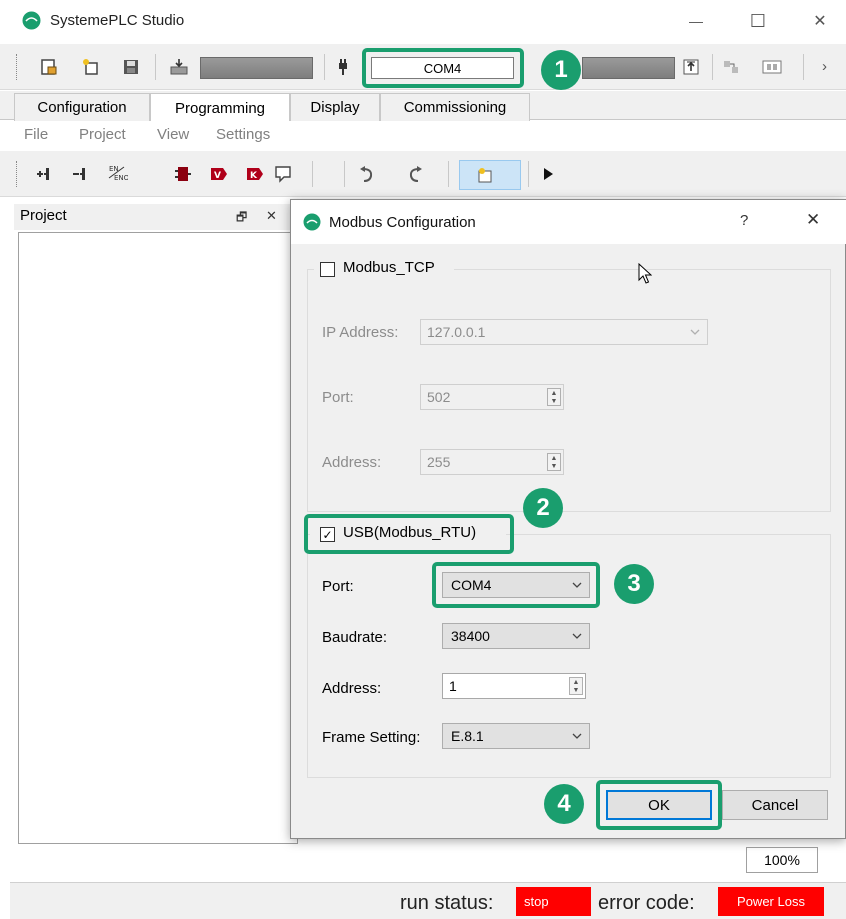 This screenshot has height=919, width=846. I want to click on connect-plug-icon, so click(343, 67).